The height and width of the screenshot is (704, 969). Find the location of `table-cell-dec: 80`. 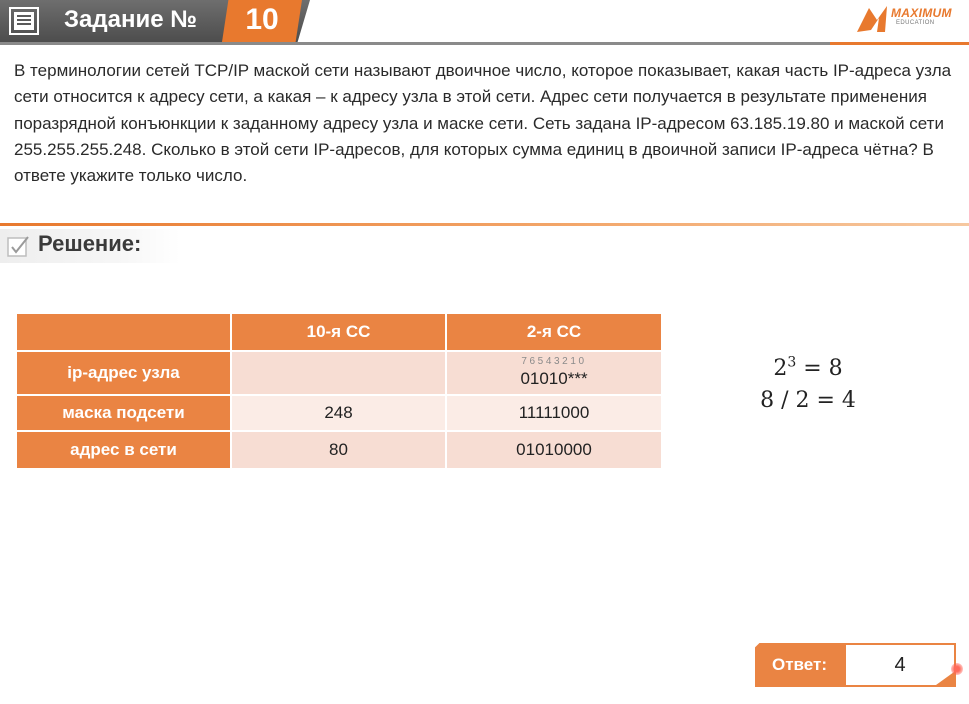

table-cell-dec: 80 is located at coordinates (338, 450).